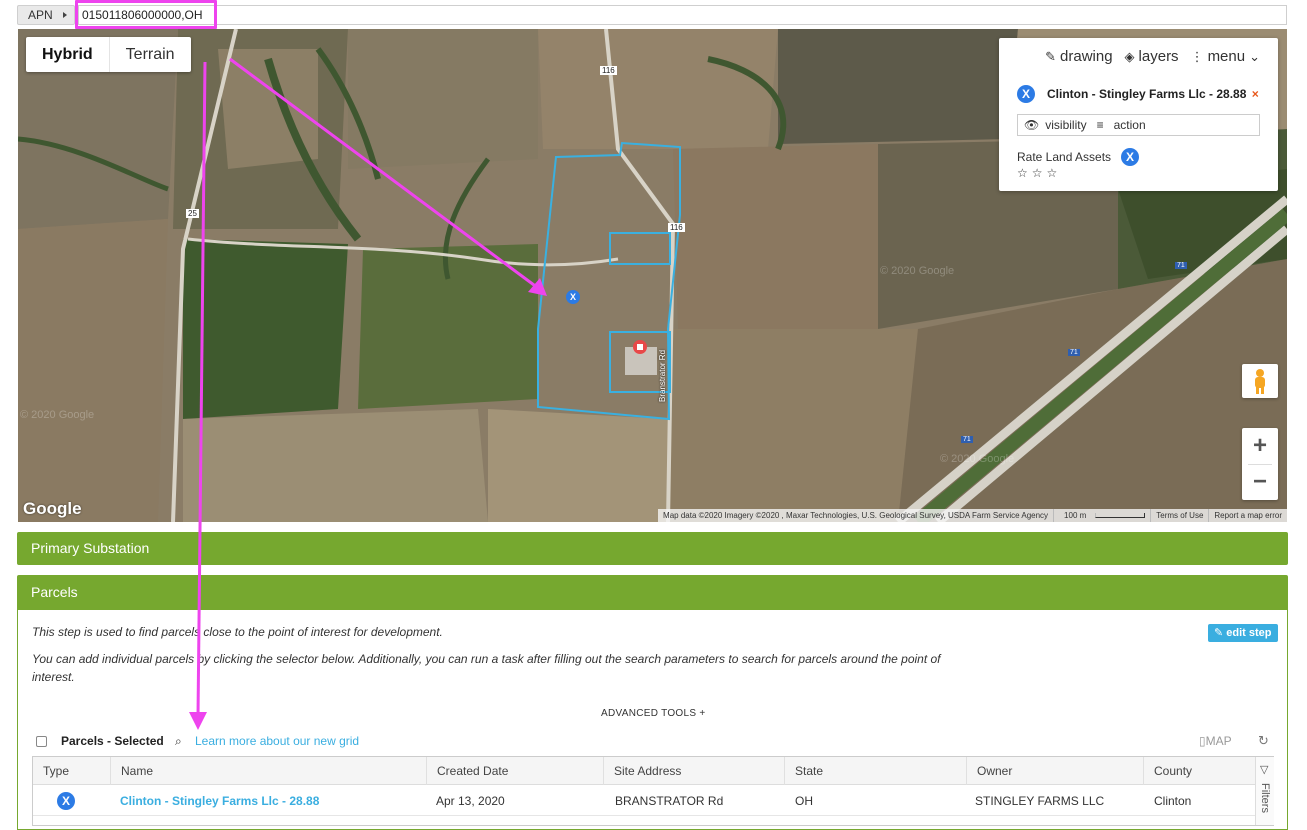 The height and width of the screenshot is (830, 1307). I want to click on google-logo: Google, so click(52, 508).